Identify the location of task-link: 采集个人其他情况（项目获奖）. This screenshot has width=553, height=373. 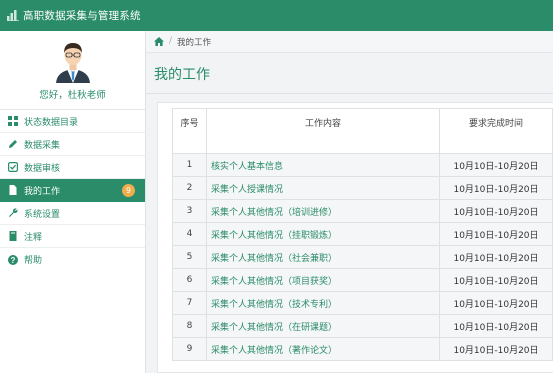
(323, 280).